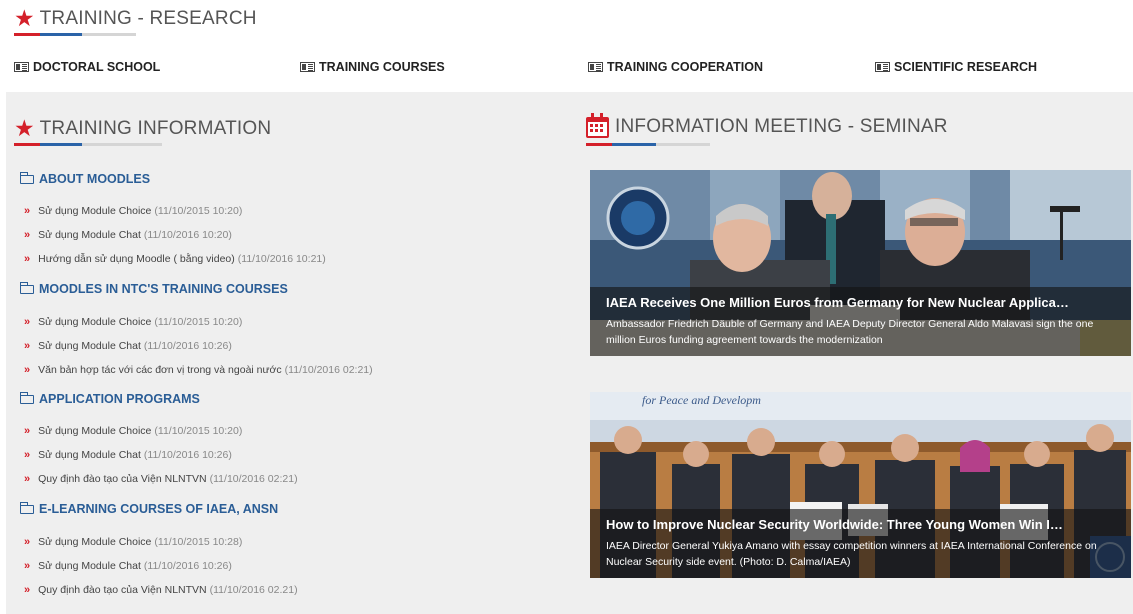  What do you see at coordinates (119, 399) in the screenshot?
I see `category-label: APPLICATION PROGRAMS` at bounding box center [119, 399].